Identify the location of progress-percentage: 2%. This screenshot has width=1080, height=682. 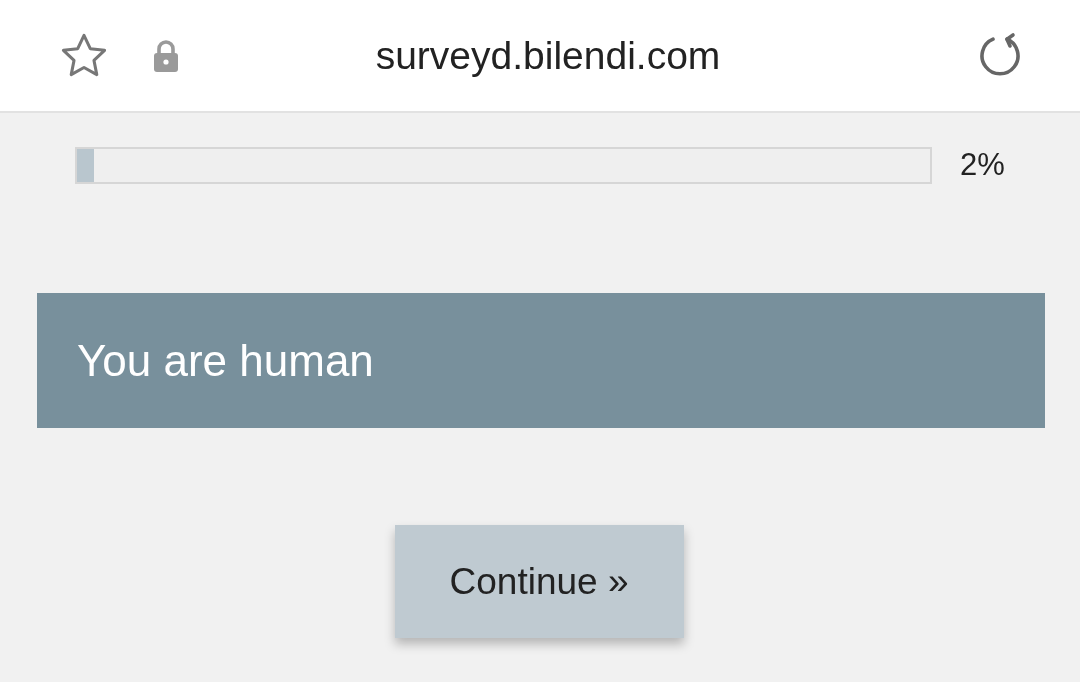
(982, 165).